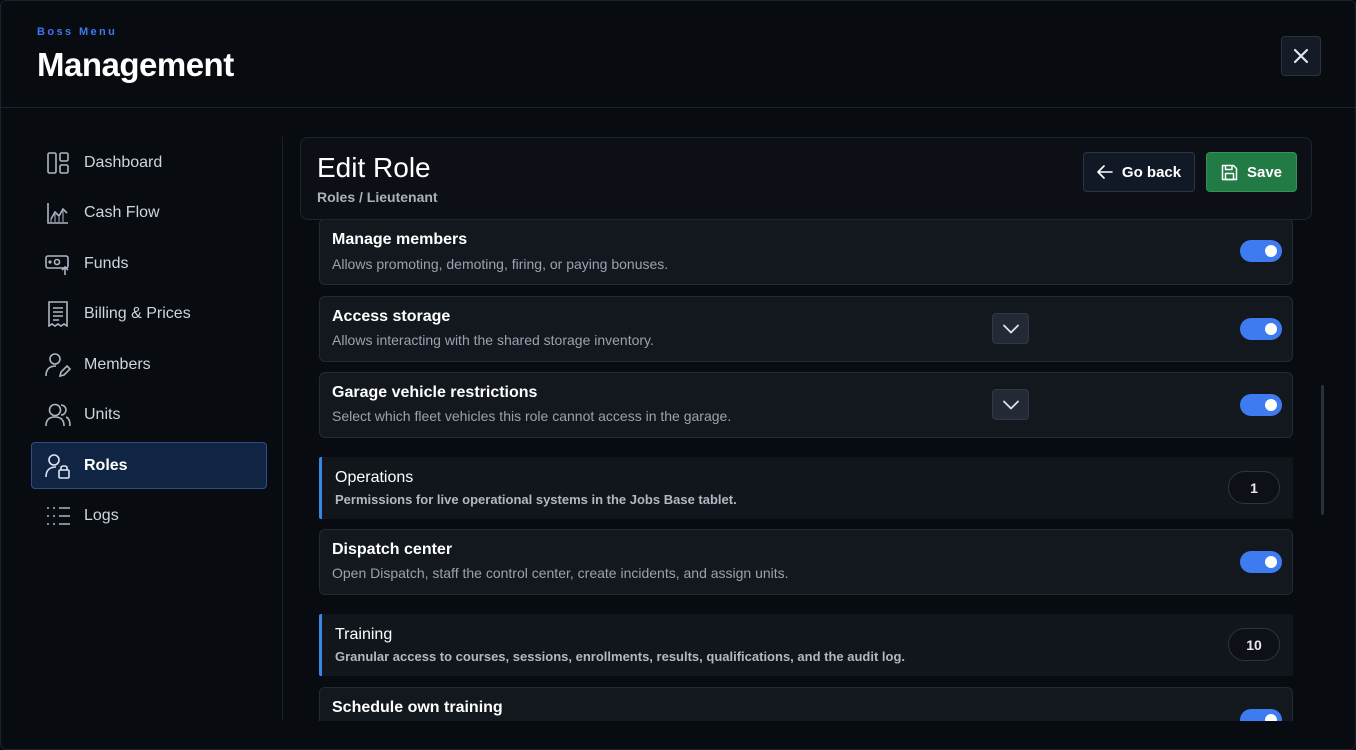 This screenshot has height=750, width=1356. I want to click on manage-members-toggle, so click(1261, 251).